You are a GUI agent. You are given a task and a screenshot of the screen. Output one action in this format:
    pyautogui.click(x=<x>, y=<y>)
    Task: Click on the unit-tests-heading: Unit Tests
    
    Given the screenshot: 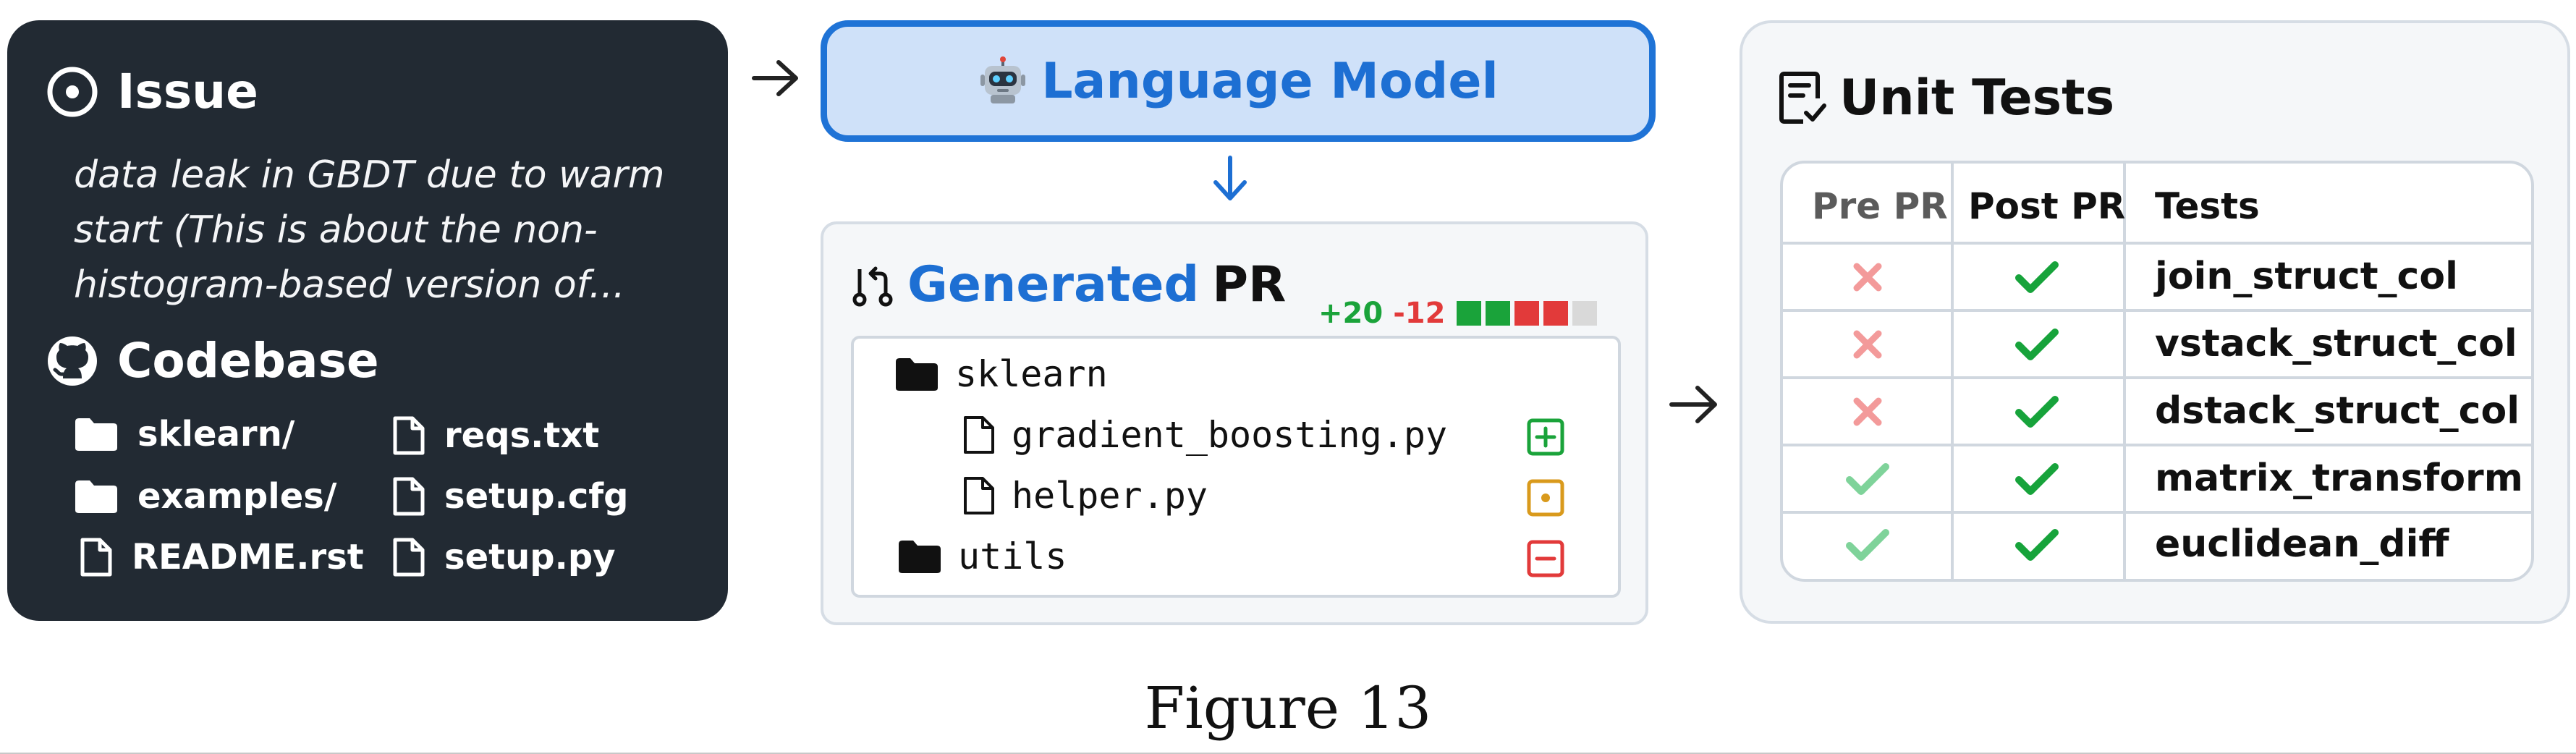 What is the action you would take?
    pyautogui.click(x=1946, y=98)
    